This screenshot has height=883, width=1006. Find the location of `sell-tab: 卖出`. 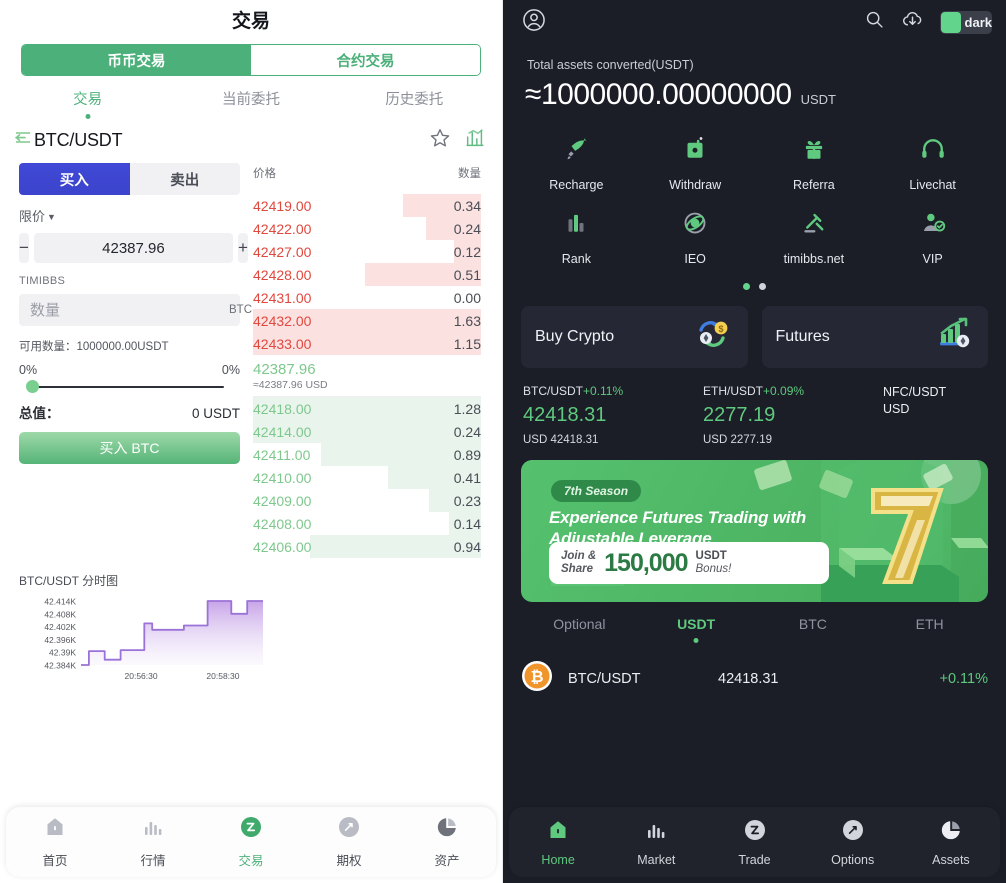

sell-tab: 卖出 is located at coordinates (184, 179).